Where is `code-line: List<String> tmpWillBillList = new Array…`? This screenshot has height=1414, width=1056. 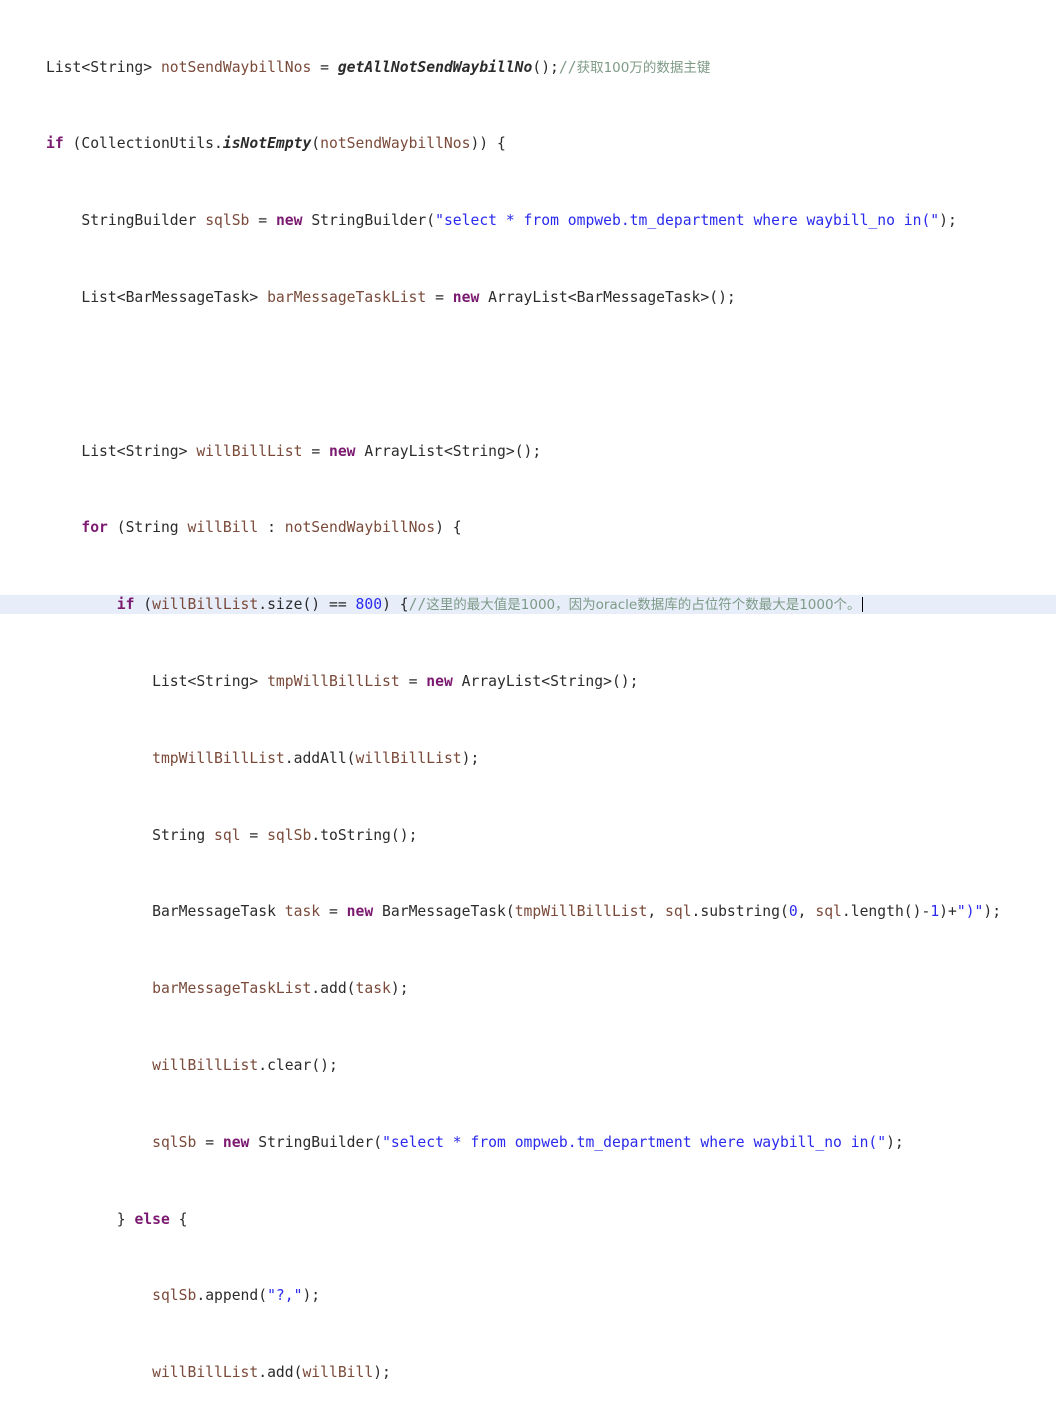 code-line: List<String> tmpWillBillList = new Array… is located at coordinates (528, 681).